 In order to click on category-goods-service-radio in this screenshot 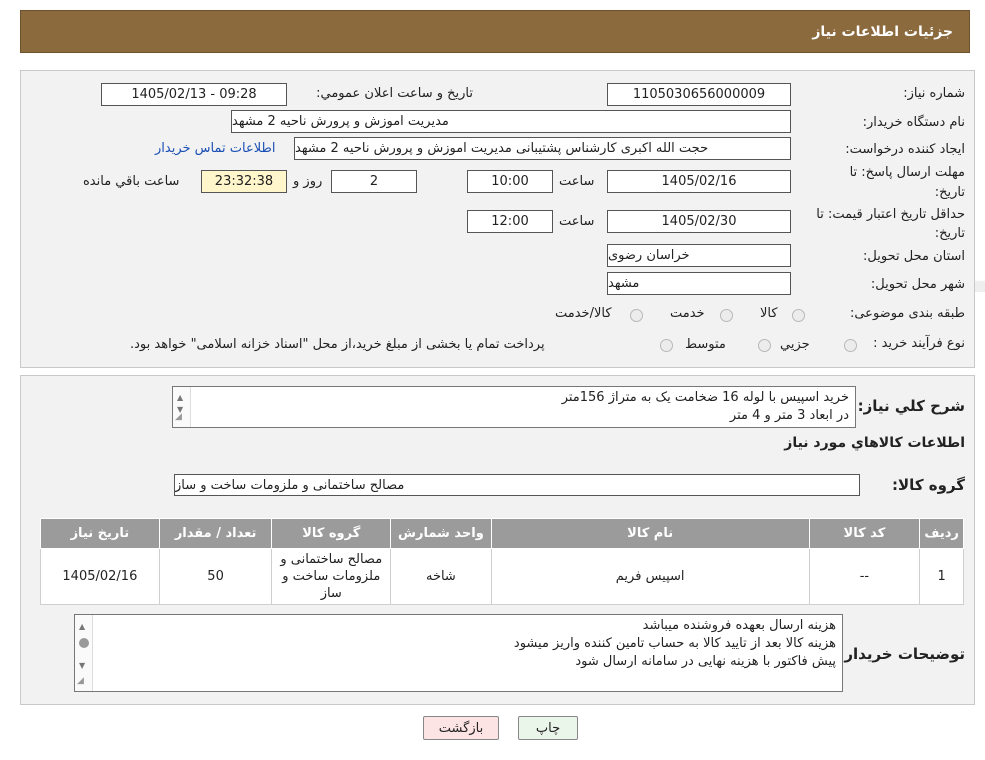, I will do `click(636, 315)`.